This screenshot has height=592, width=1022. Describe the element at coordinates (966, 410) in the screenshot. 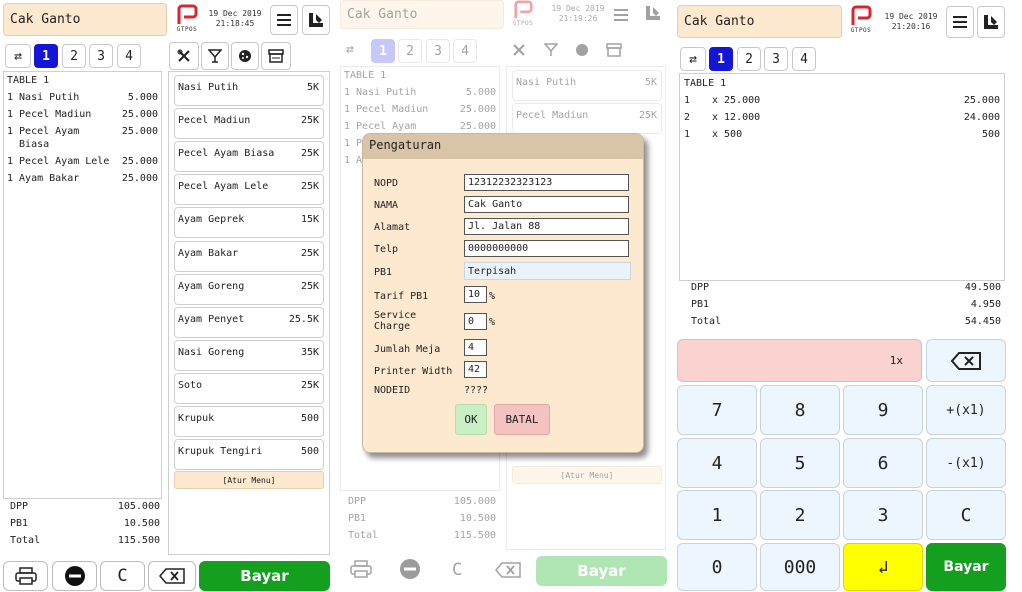

I see `key-plus: +(x1)` at that location.